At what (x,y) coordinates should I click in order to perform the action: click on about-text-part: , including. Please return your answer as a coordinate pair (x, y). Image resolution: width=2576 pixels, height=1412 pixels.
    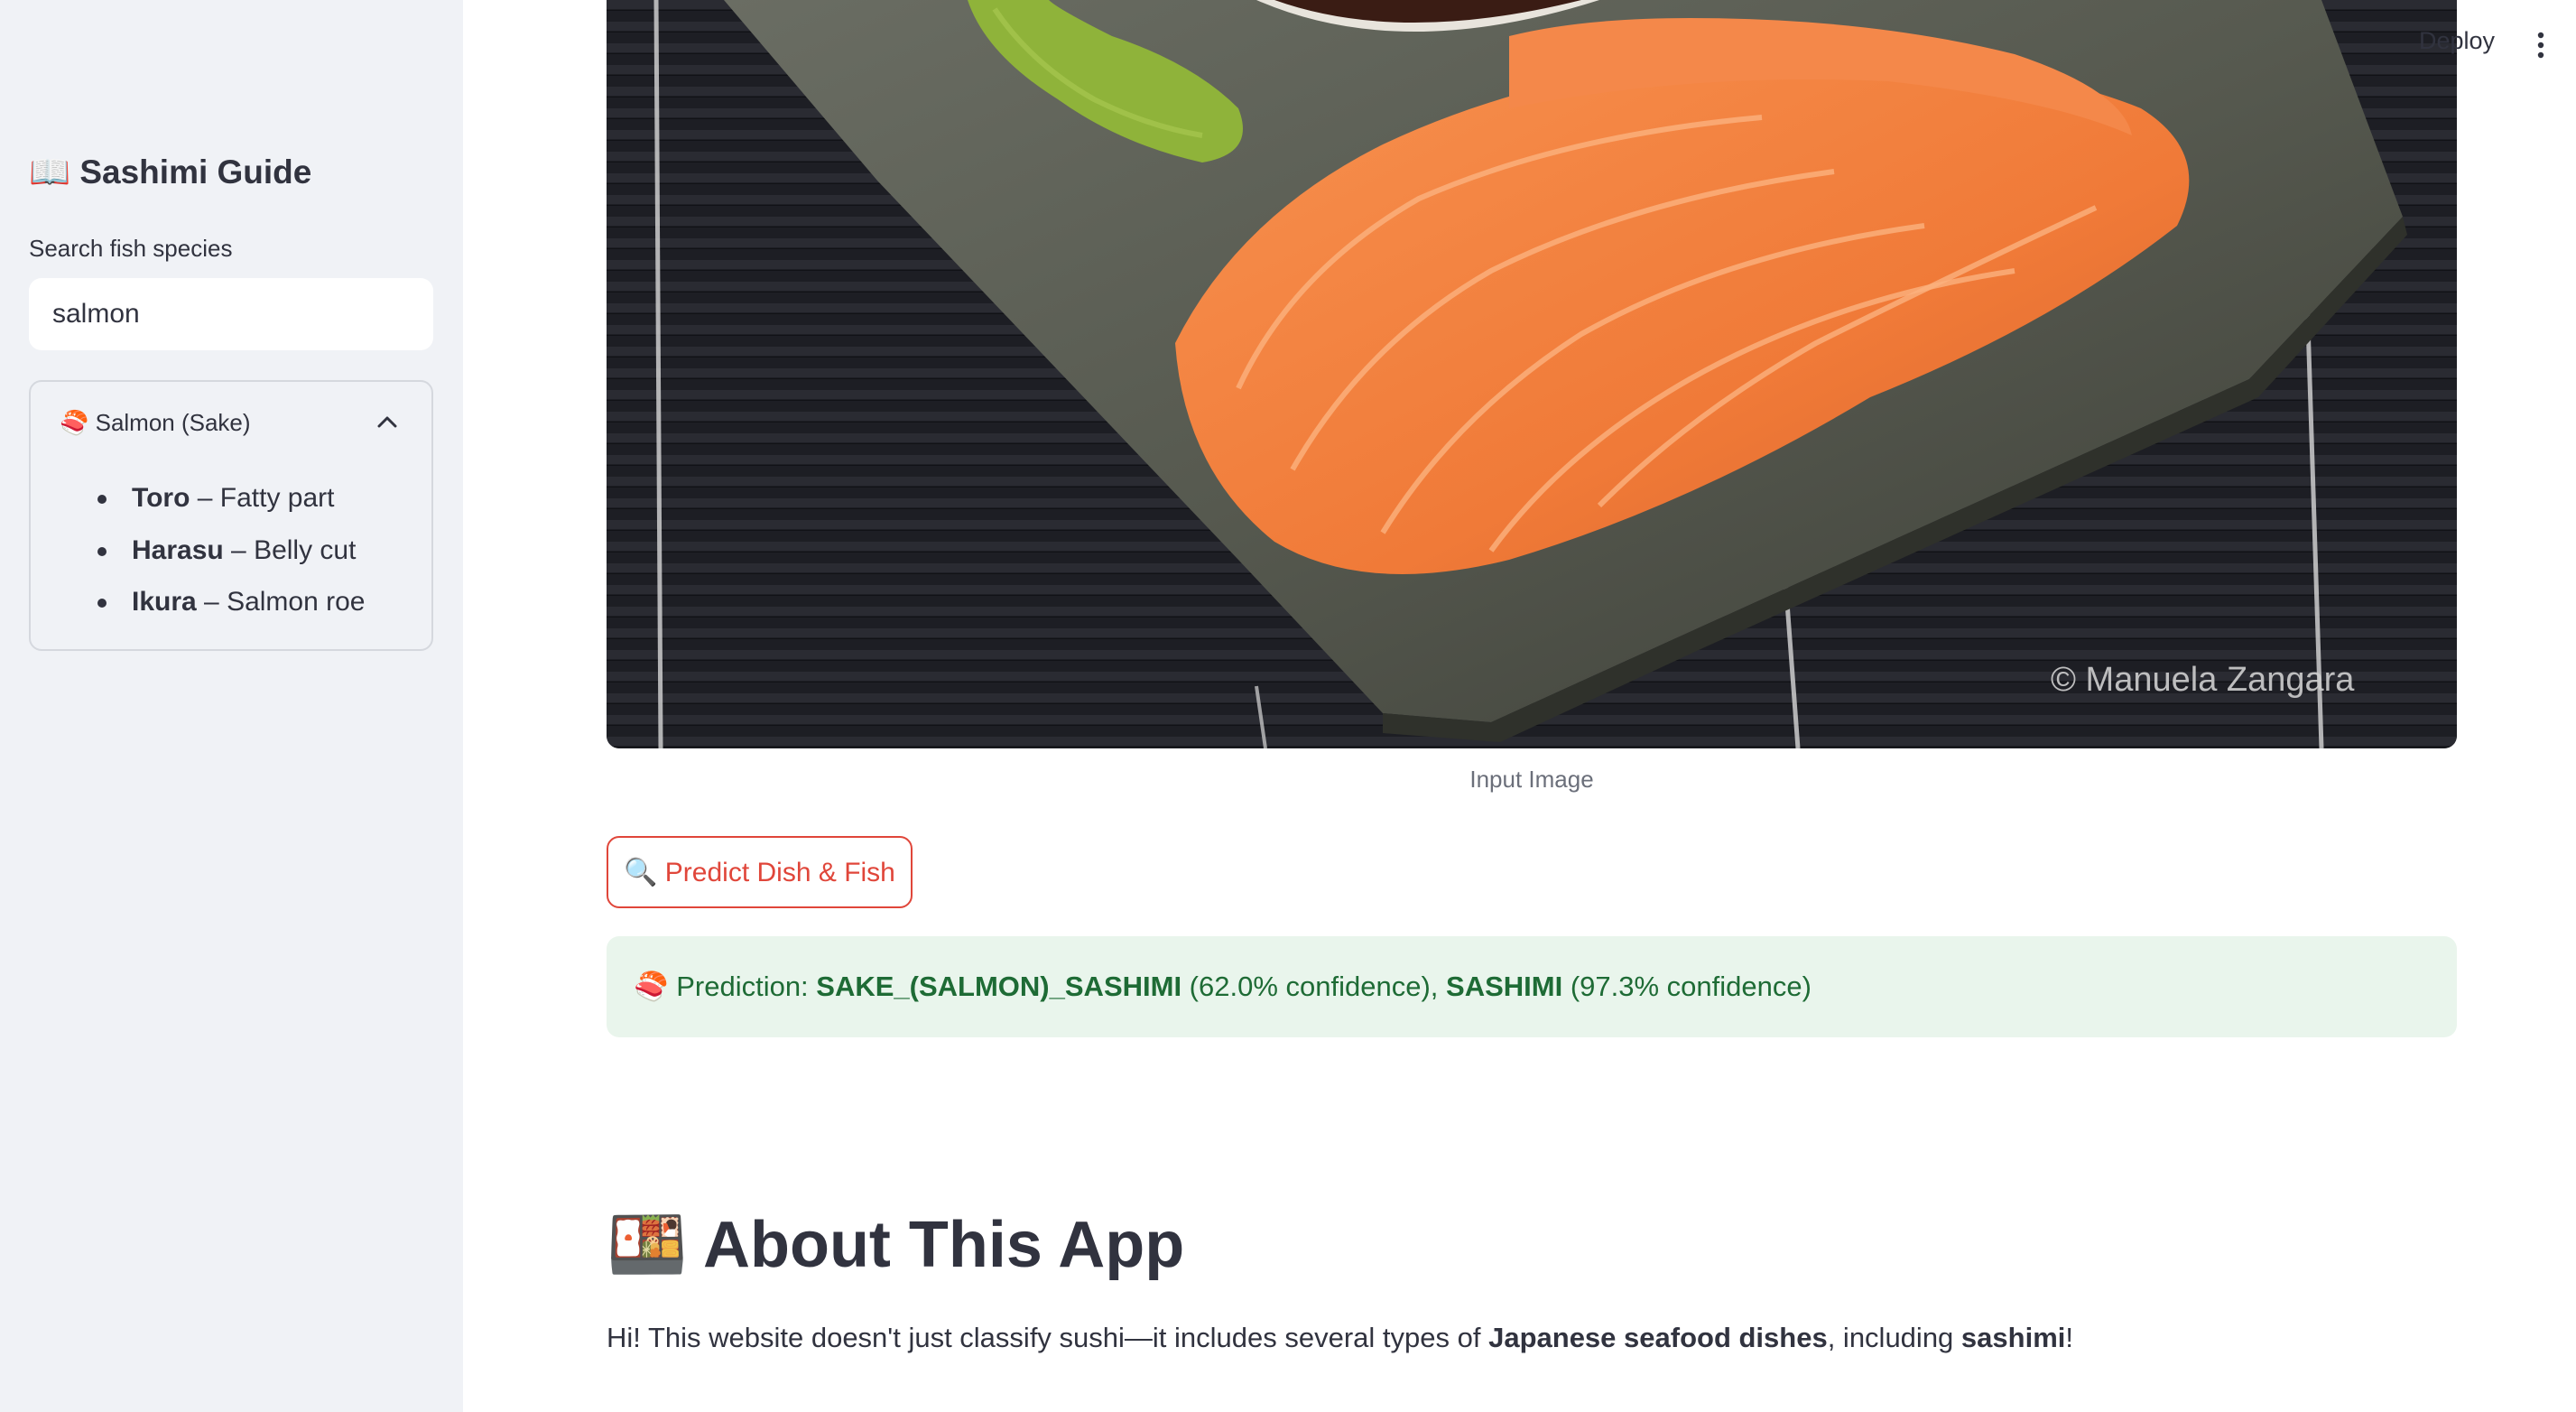
    Looking at the image, I should click on (1894, 1337).